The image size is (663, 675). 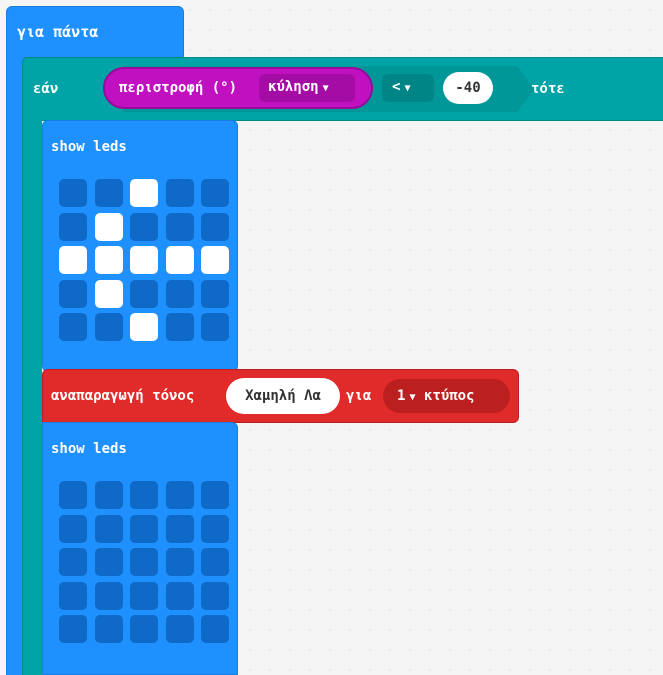 What do you see at coordinates (293, 87) in the screenshot?
I see `axis-value: κύληση` at bounding box center [293, 87].